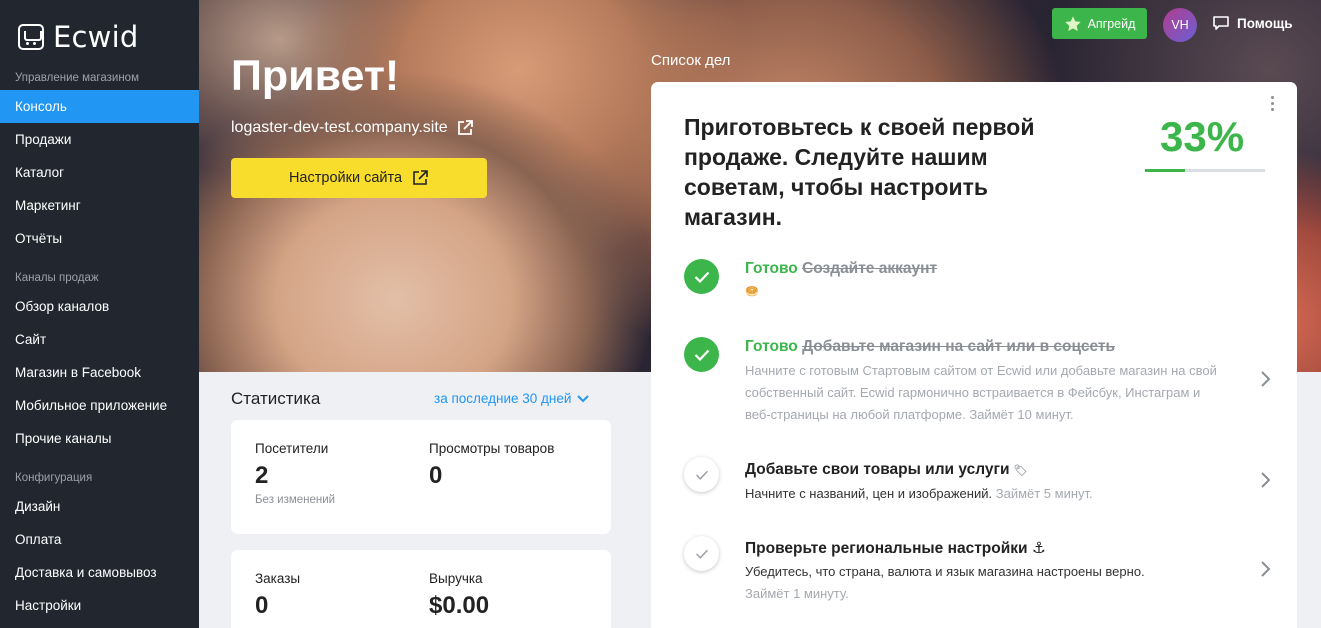 This screenshot has width=1321, height=628. Describe the element at coordinates (277, 595) in the screenshot. I see `stat-orders: Заказы 0` at that location.